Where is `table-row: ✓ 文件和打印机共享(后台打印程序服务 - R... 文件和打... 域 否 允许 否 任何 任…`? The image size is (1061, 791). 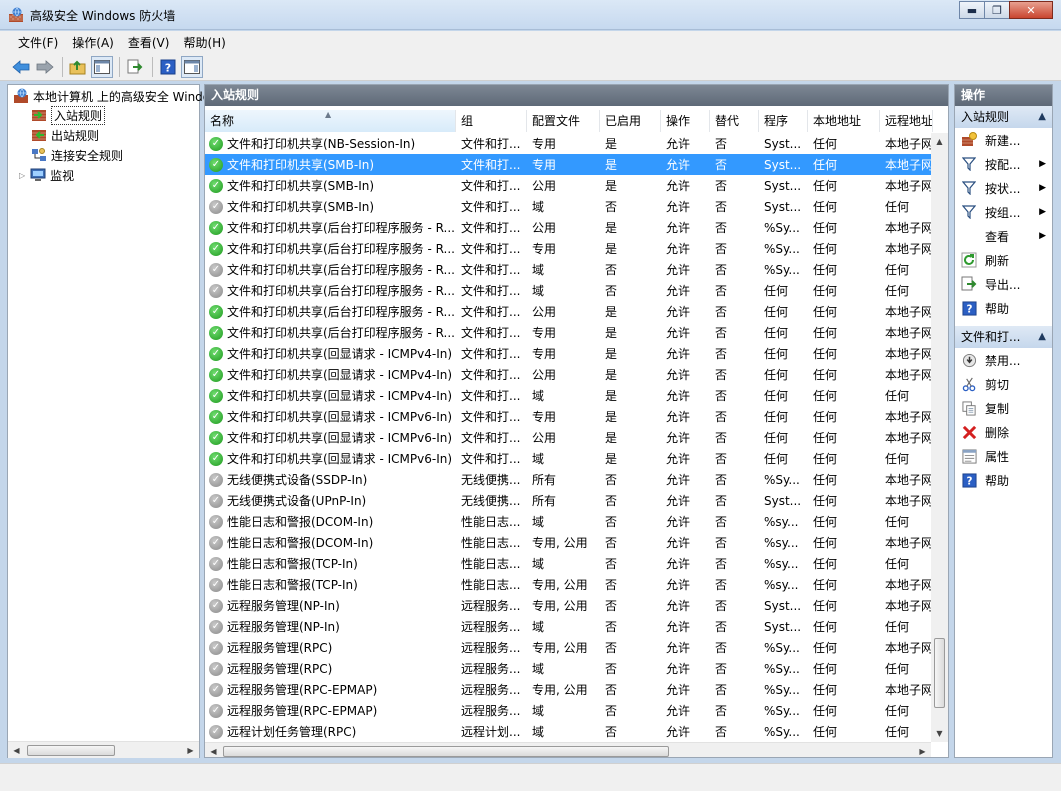
table-row: ✓ 文件和打印机共享(后台打印程序服务 - R... 文件和打... 域 否 允许 否 任何 任… is located at coordinates (569, 290).